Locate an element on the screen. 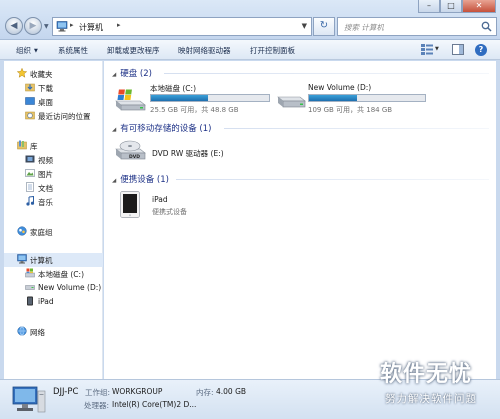 This screenshot has height=419, width=500. forward-button: ▶ is located at coordinates (33, 26).